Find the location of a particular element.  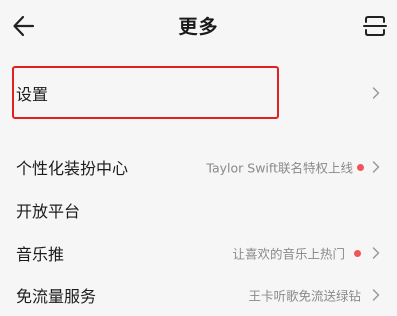

list-item-subtitle: Taylor Swift联名特权上线 is located at coordinates (279, 168).